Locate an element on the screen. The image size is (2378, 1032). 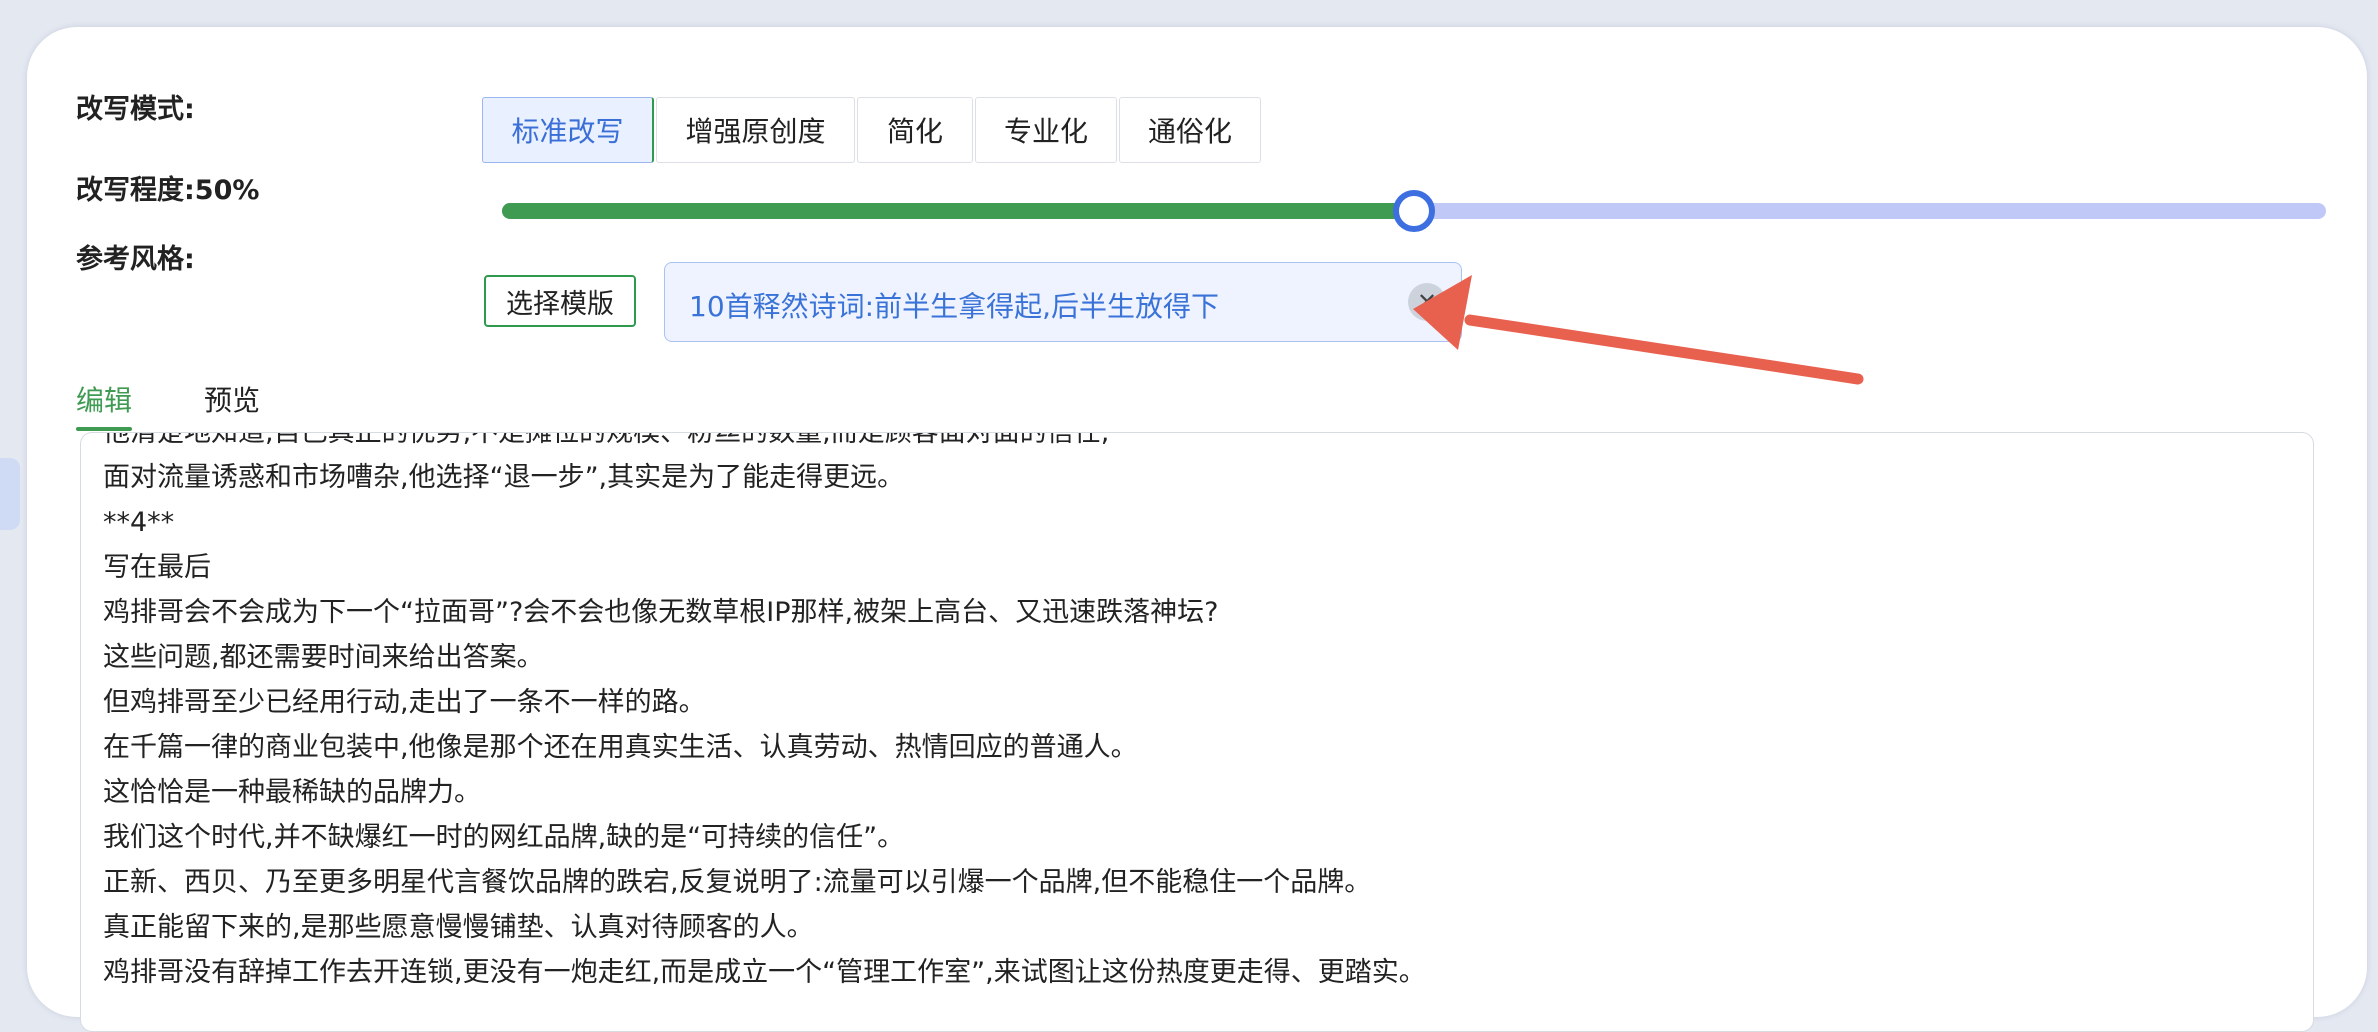
editor-line: 在千篇一律的商业包装中,他像是那个还在用真实生活、认真劳动、热情回应的普通人。 is located at coordinates (620, 747).